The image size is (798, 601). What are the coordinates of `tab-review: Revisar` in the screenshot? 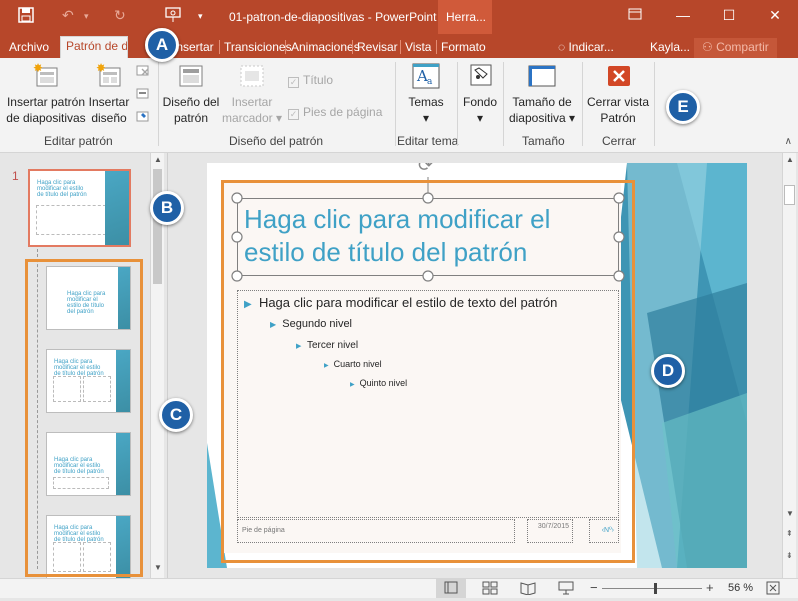 It's located at (377, 48).